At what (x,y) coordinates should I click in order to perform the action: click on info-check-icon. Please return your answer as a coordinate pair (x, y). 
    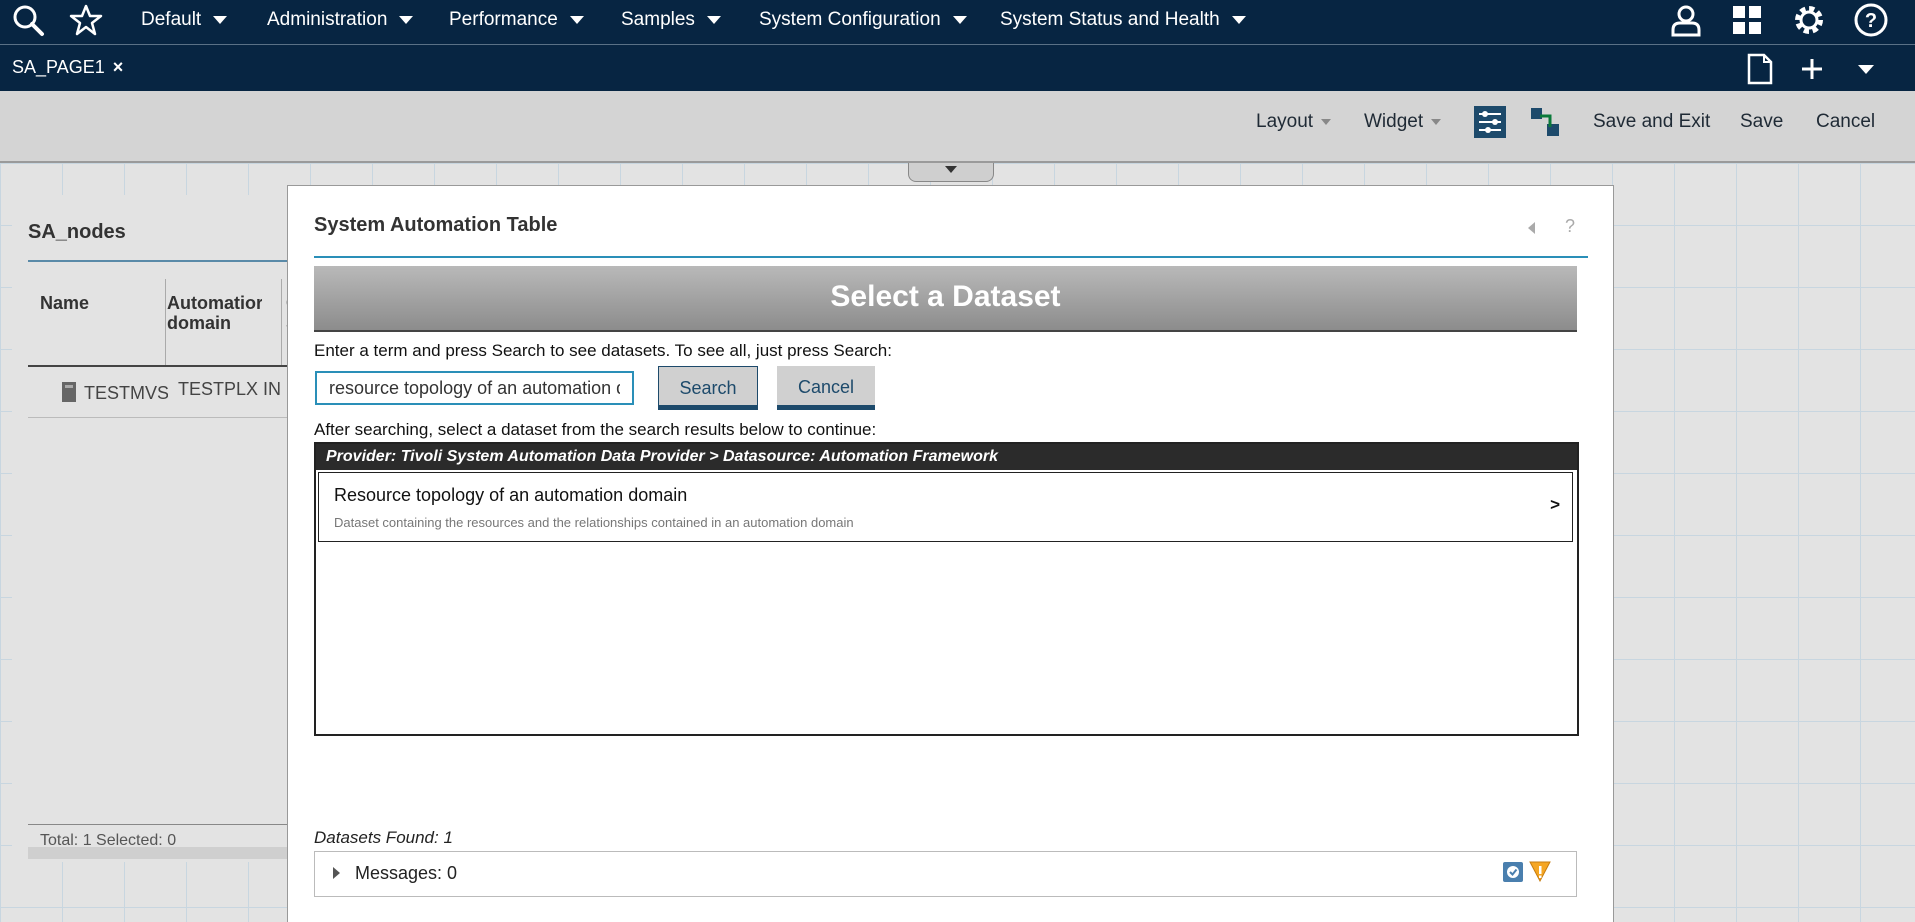
    Looking at the image, I should click on (1513, 872).